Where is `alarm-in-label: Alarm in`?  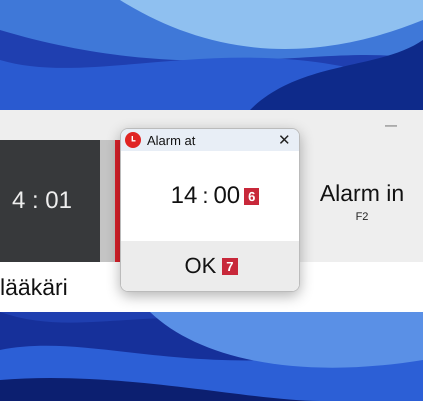
alarm-in-label: Alarm in is located at coordinates (362, 193).